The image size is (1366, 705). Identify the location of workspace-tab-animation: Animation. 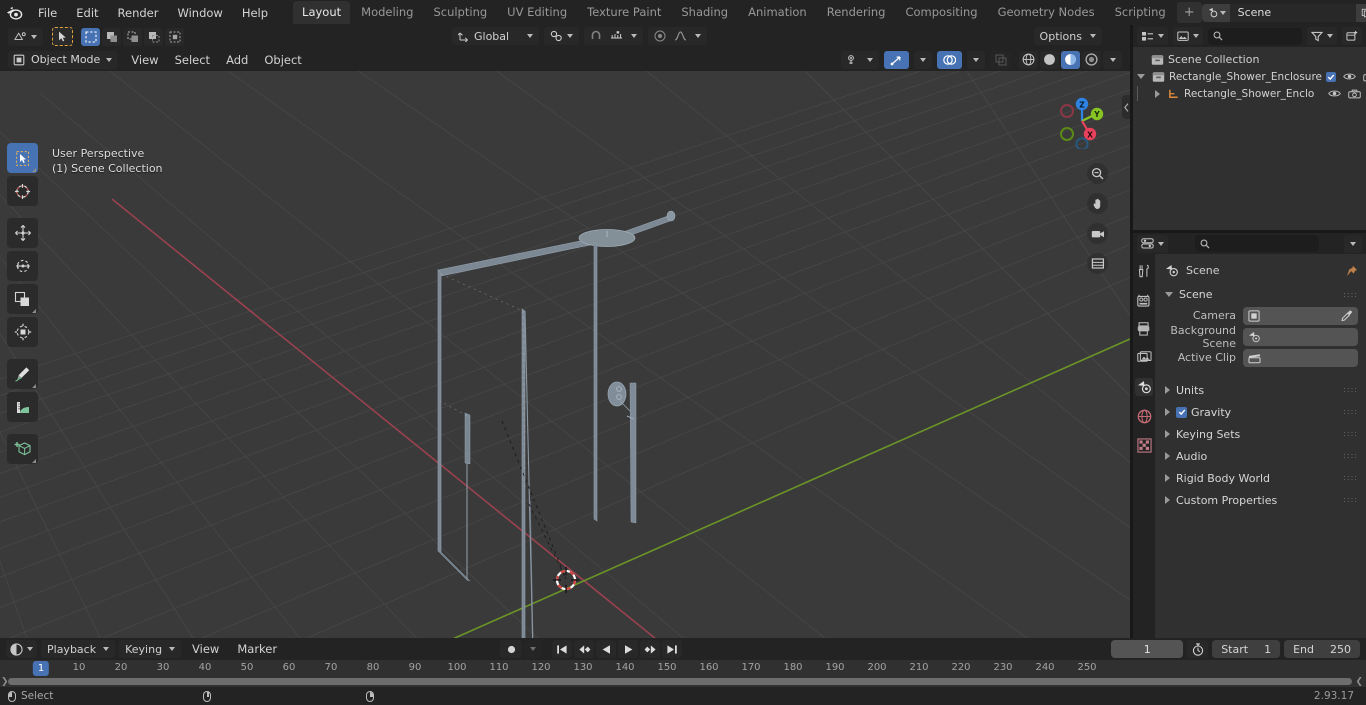
(777, 12).